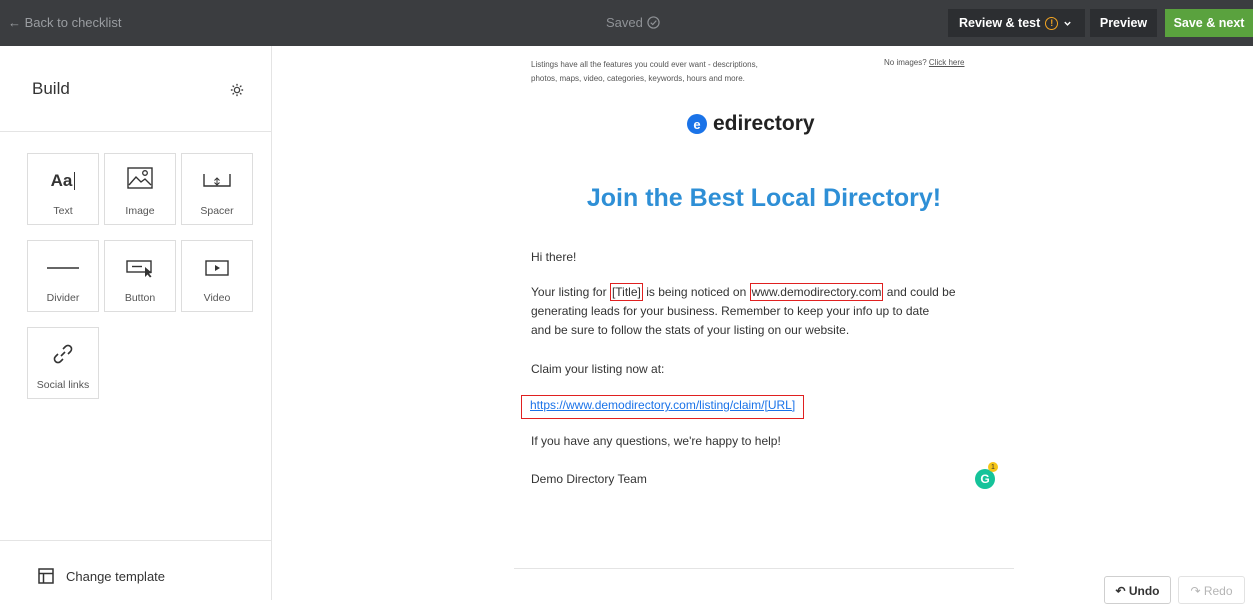 The height and width of the screenshot is (604, 1253). I want to click on review-test-label: Review & test, so click(1000, 23).